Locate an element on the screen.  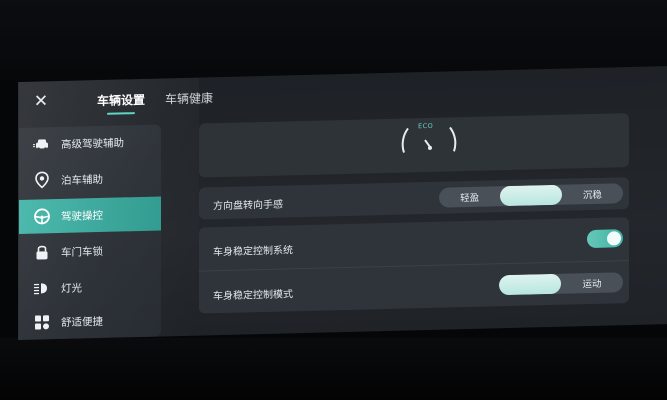
tab-vehicle-health: 车辆健康 is located at coordinates (189, 98).